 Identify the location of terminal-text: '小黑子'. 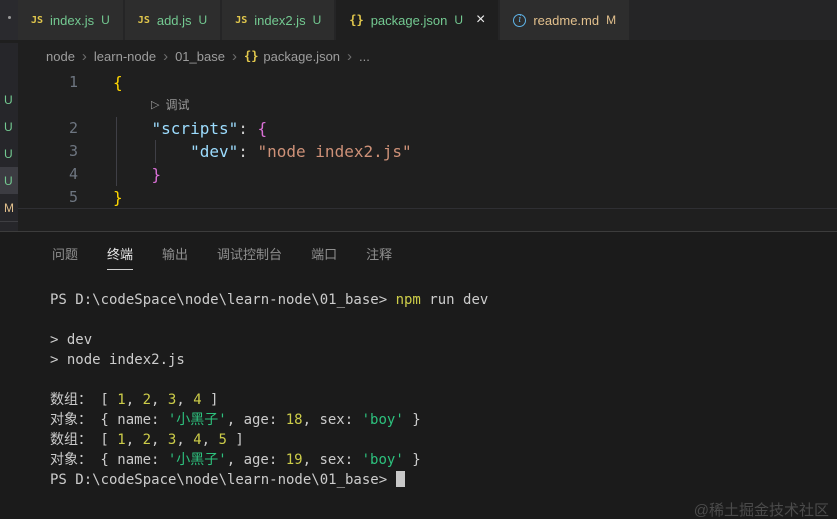
(197, 460).